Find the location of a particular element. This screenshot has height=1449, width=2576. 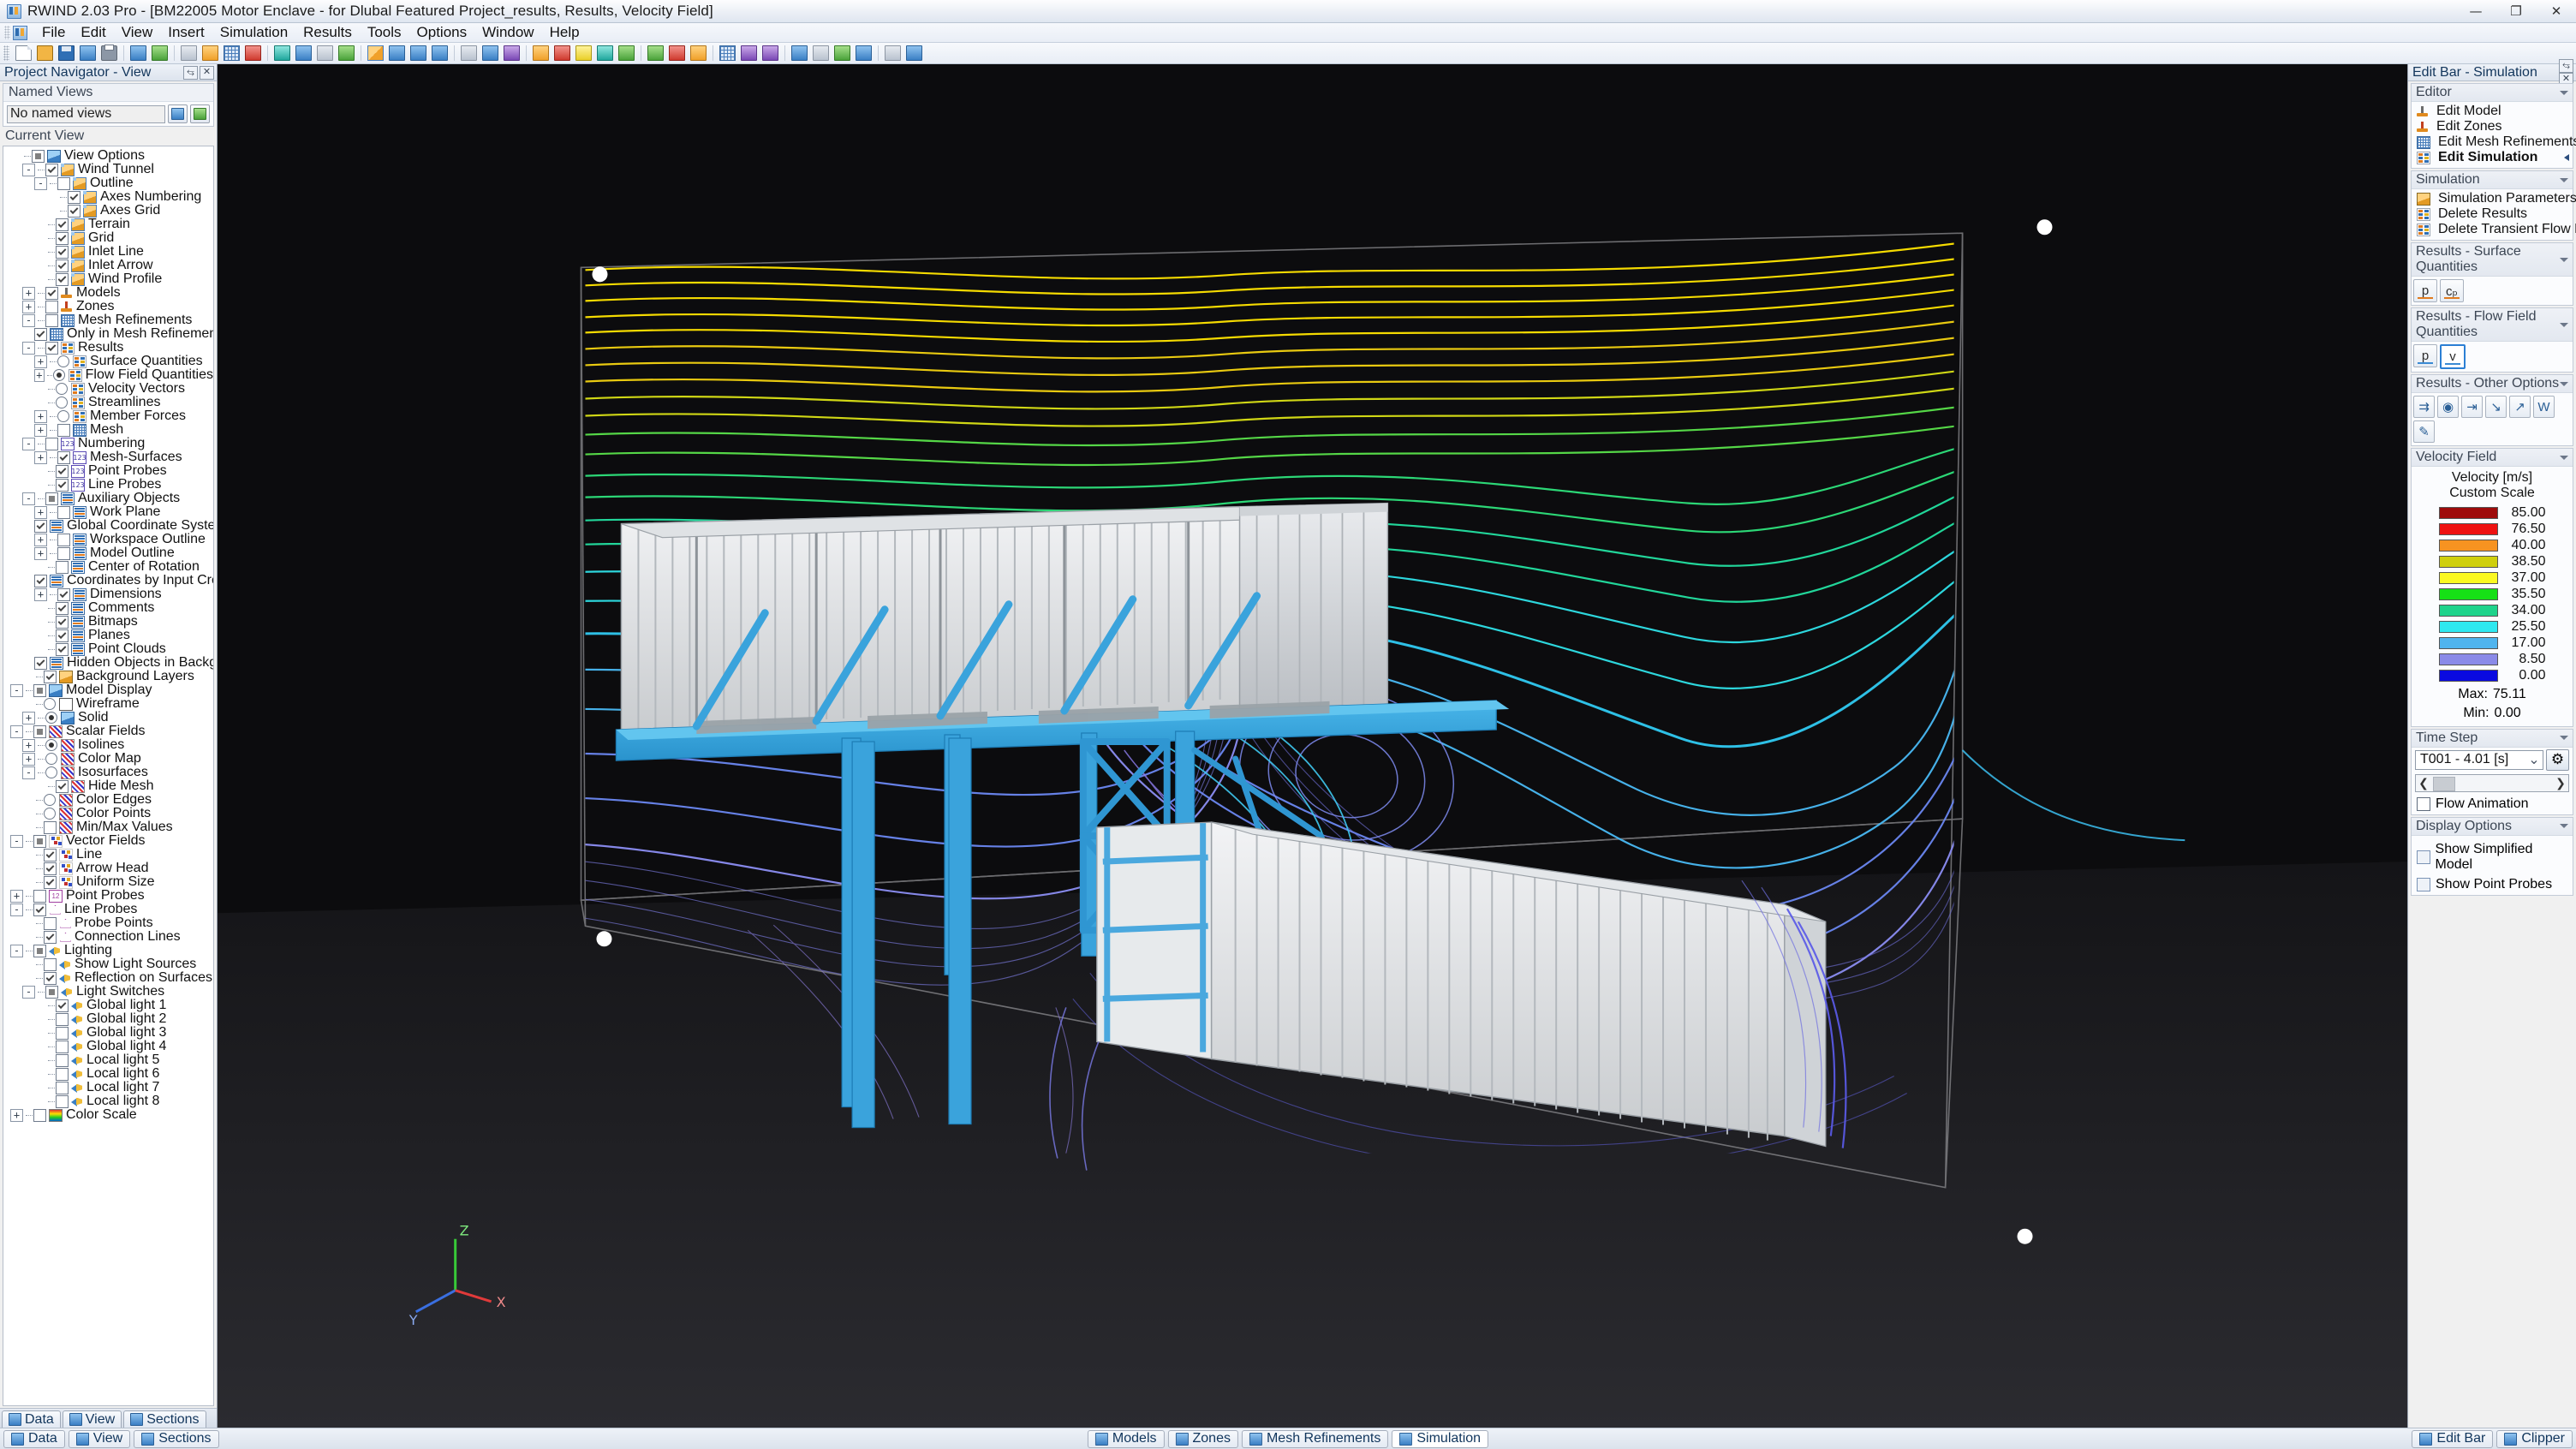

tree-item: + Models is located at coordinates (110, 292).